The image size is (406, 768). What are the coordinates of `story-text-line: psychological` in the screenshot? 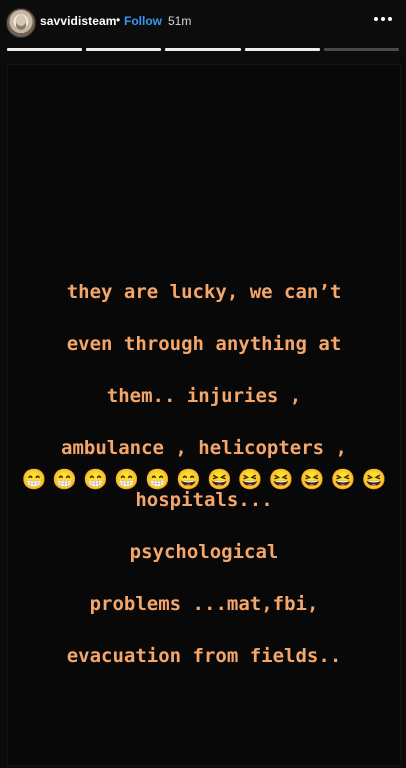 It's located at (204, 552).